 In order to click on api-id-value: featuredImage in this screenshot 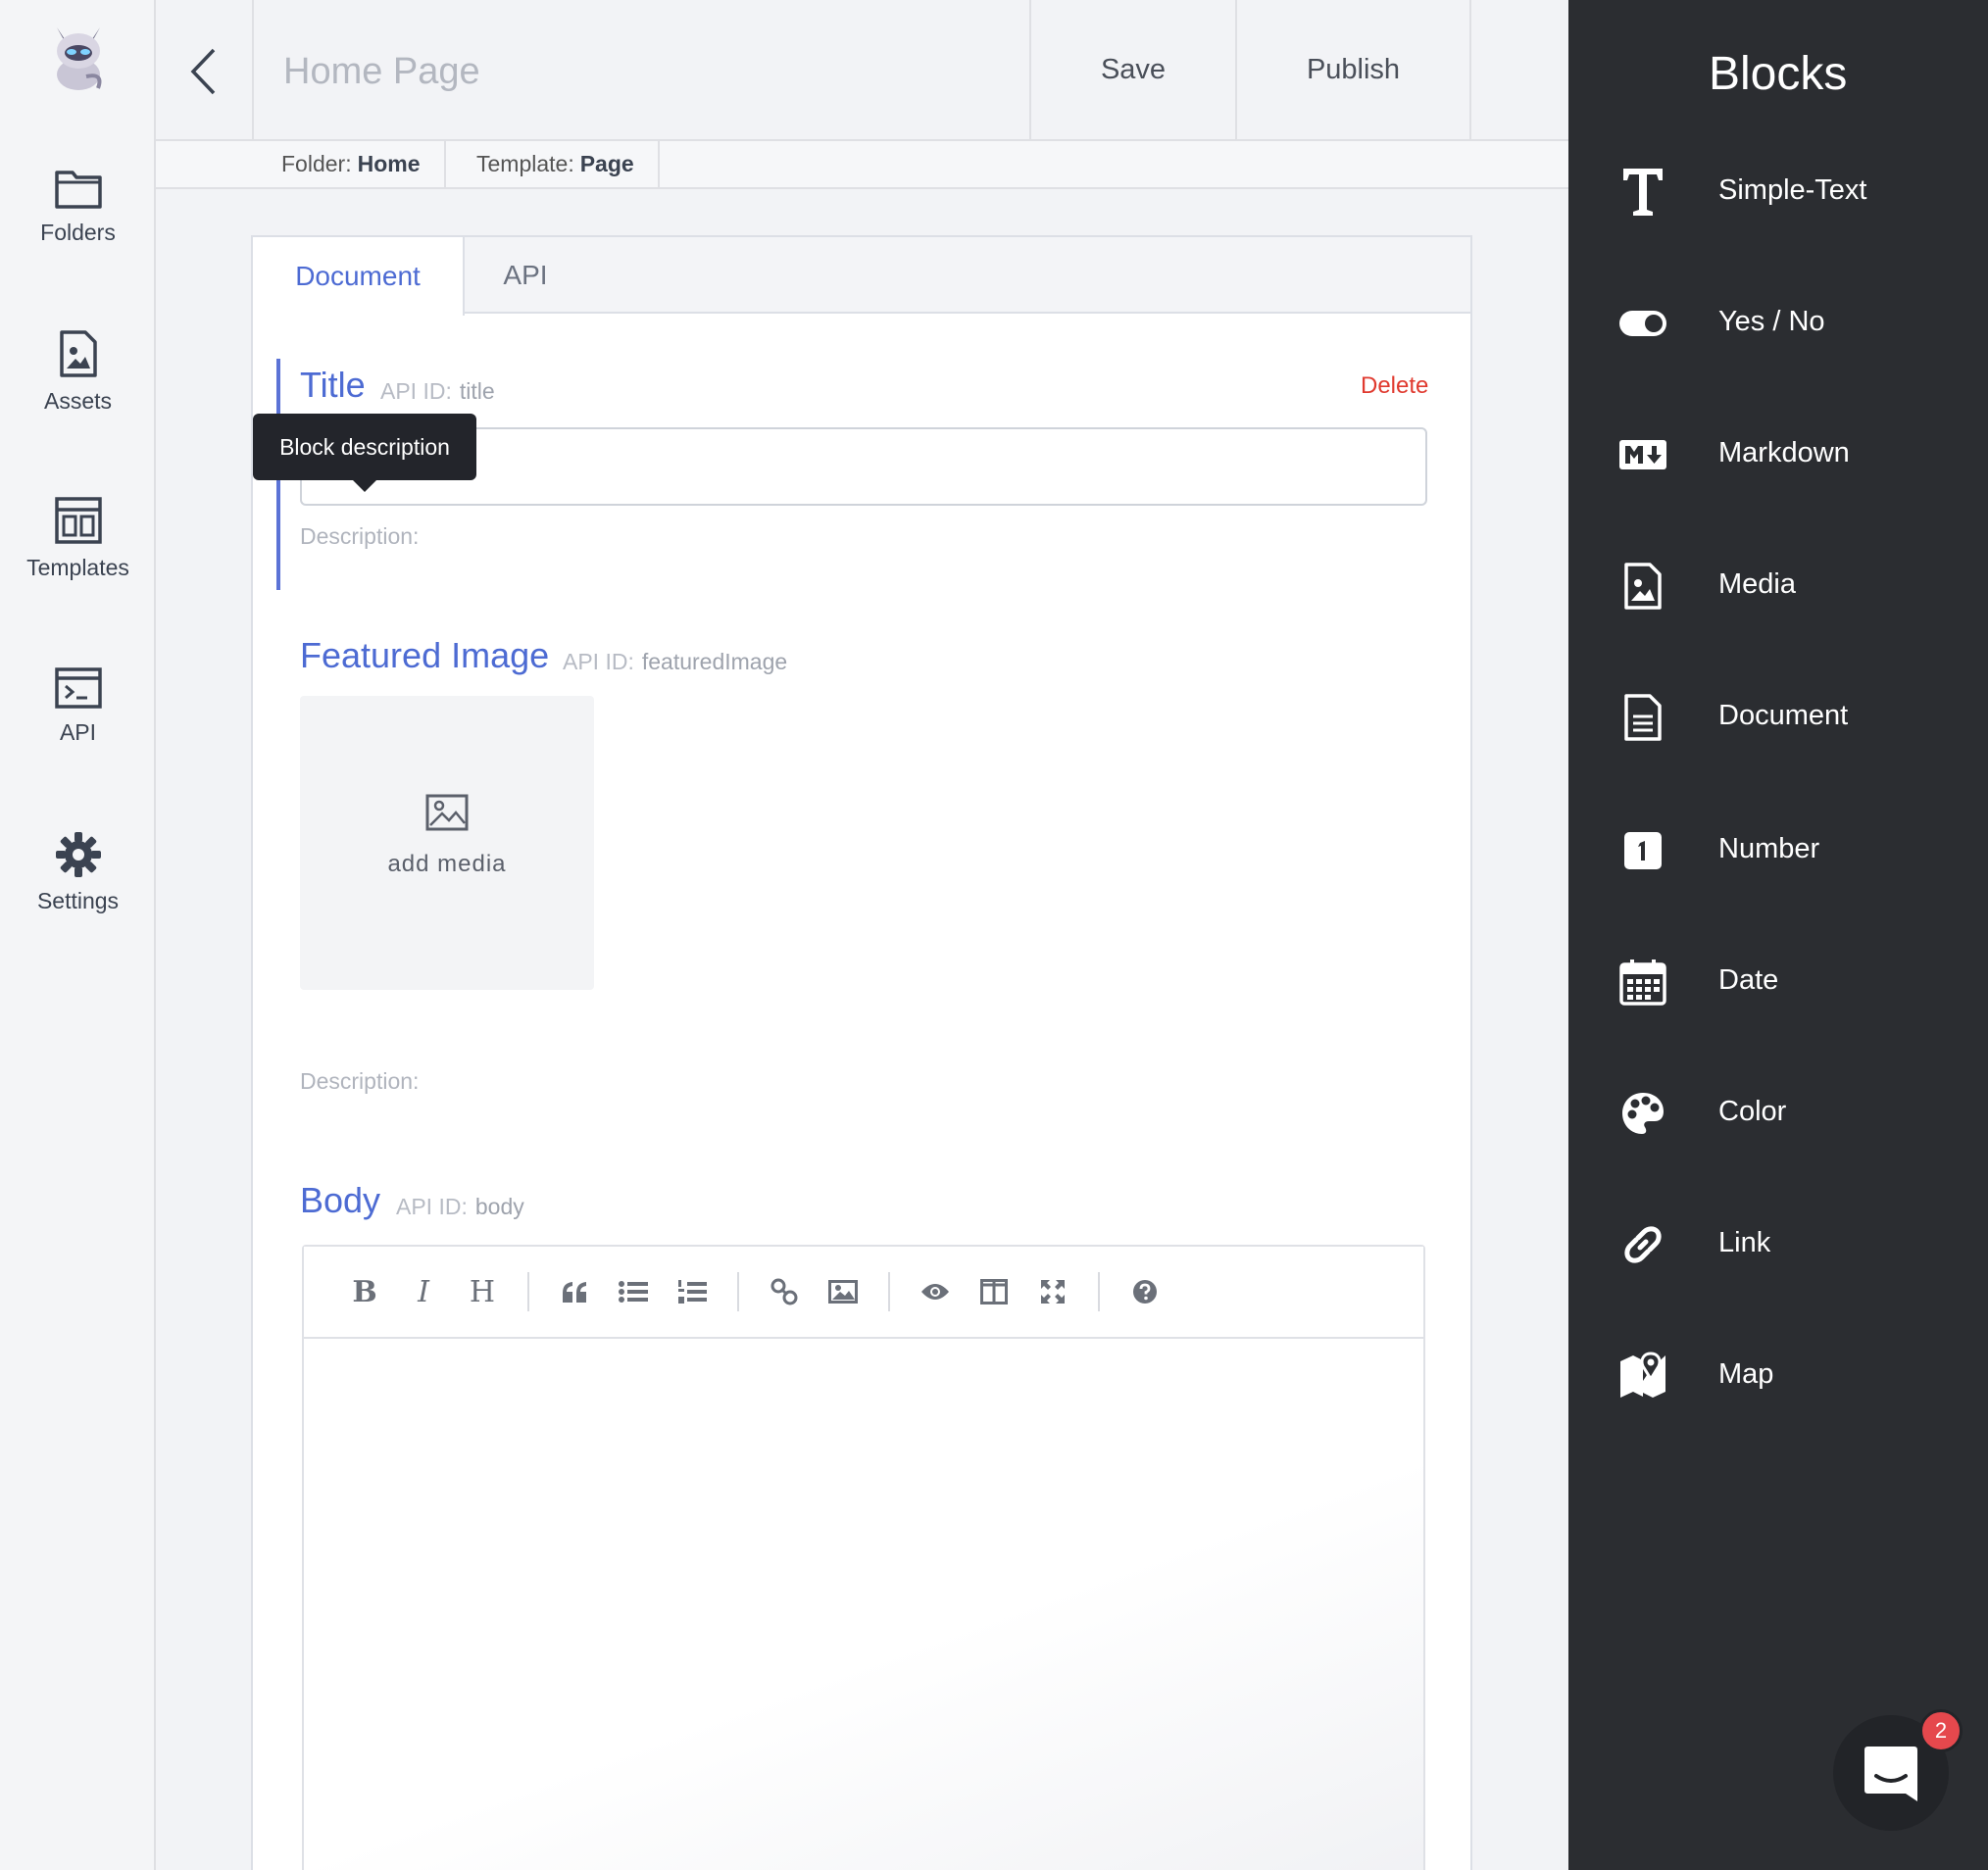, I will do `click(714, 661)`.